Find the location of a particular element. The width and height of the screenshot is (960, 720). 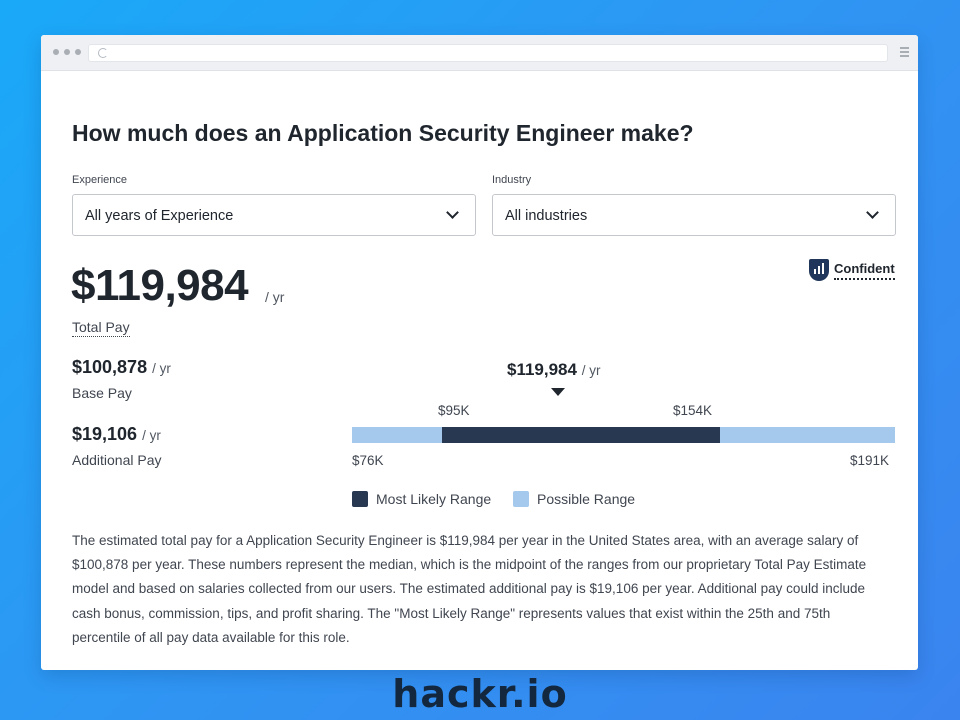

median-marker-icon is located at coordinates (558, 392).